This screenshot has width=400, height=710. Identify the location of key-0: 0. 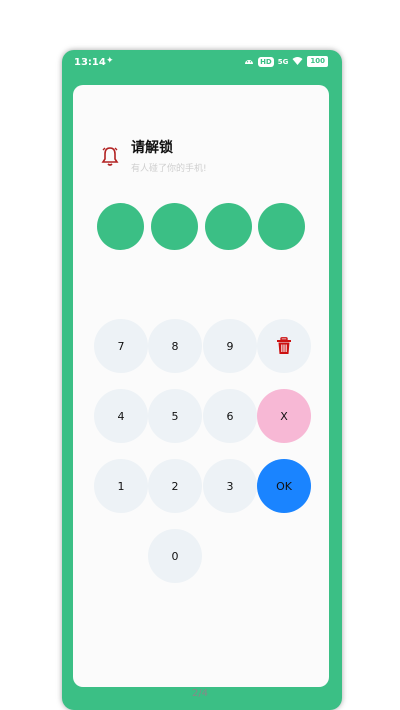
(175, 556).